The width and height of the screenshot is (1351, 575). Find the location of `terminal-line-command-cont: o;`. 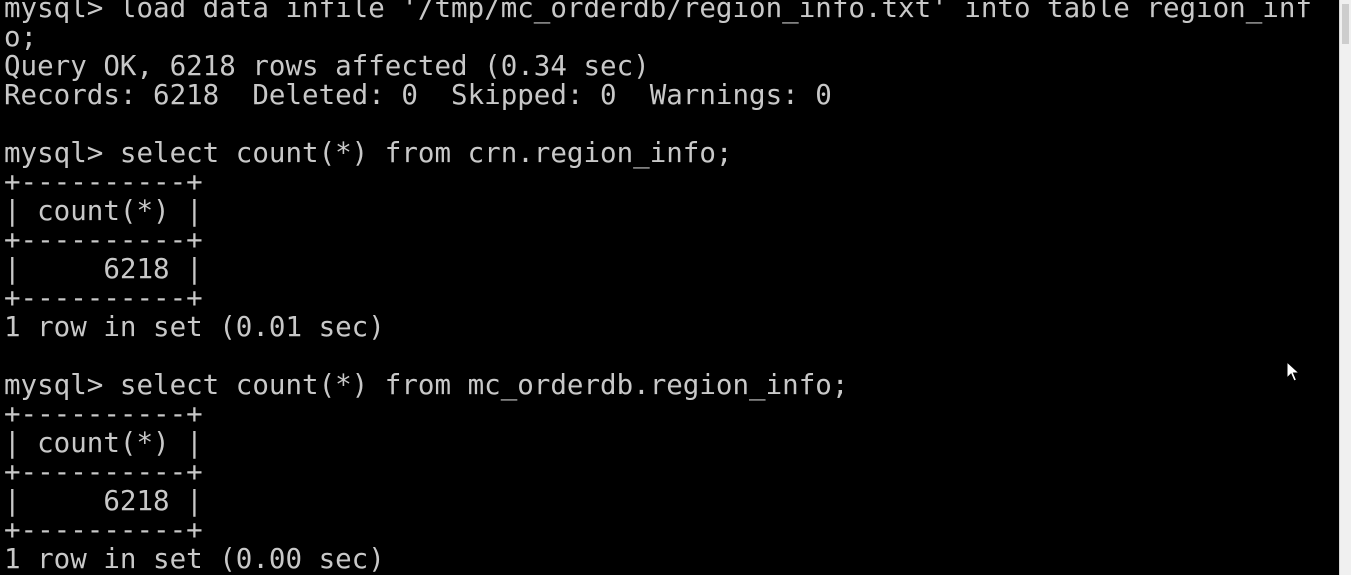

terminal-line-command-cont: o; is located at coordinates (21, 37).